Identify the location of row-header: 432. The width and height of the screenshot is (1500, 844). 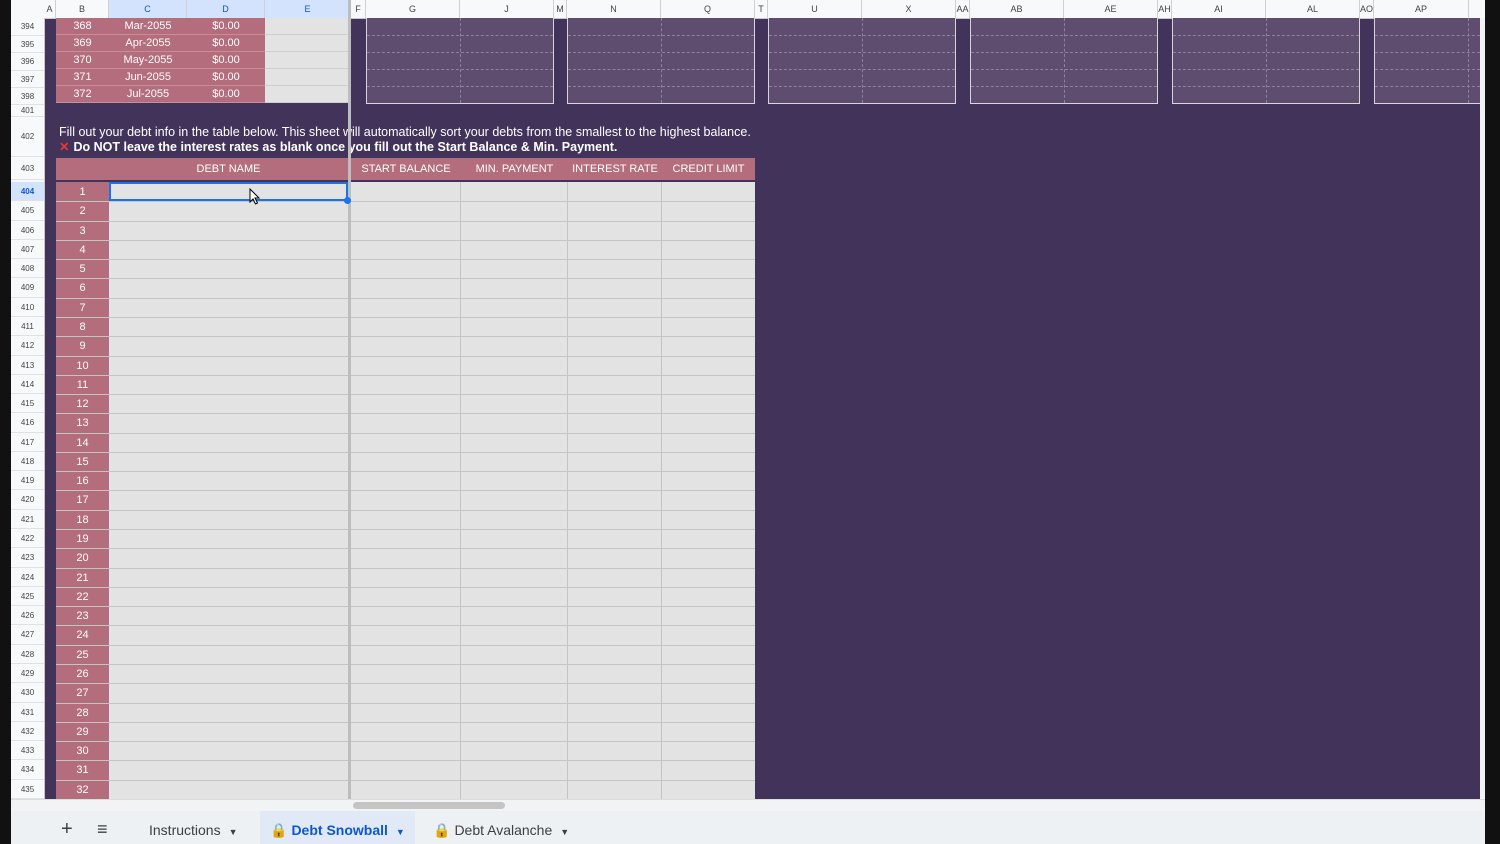
(27, 732).